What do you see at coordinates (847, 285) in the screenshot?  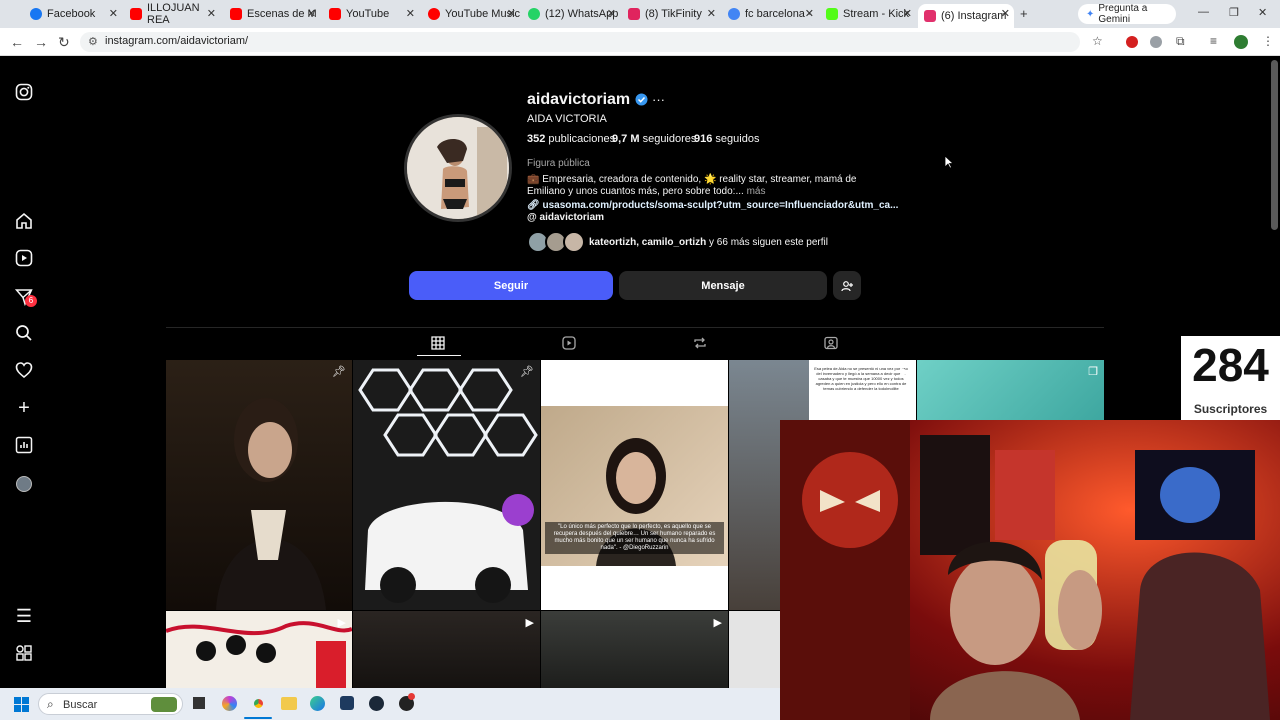 I see `suggested-accounts-button` at bounding box center [847, 285].